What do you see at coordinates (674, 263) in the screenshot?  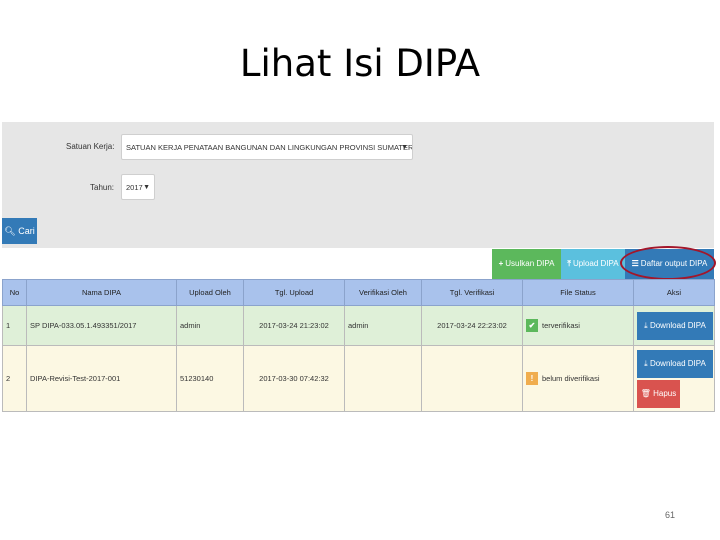 I see `daftar-output-dipa-label: Daftar output DIPA` at bounding box center [674, 263].